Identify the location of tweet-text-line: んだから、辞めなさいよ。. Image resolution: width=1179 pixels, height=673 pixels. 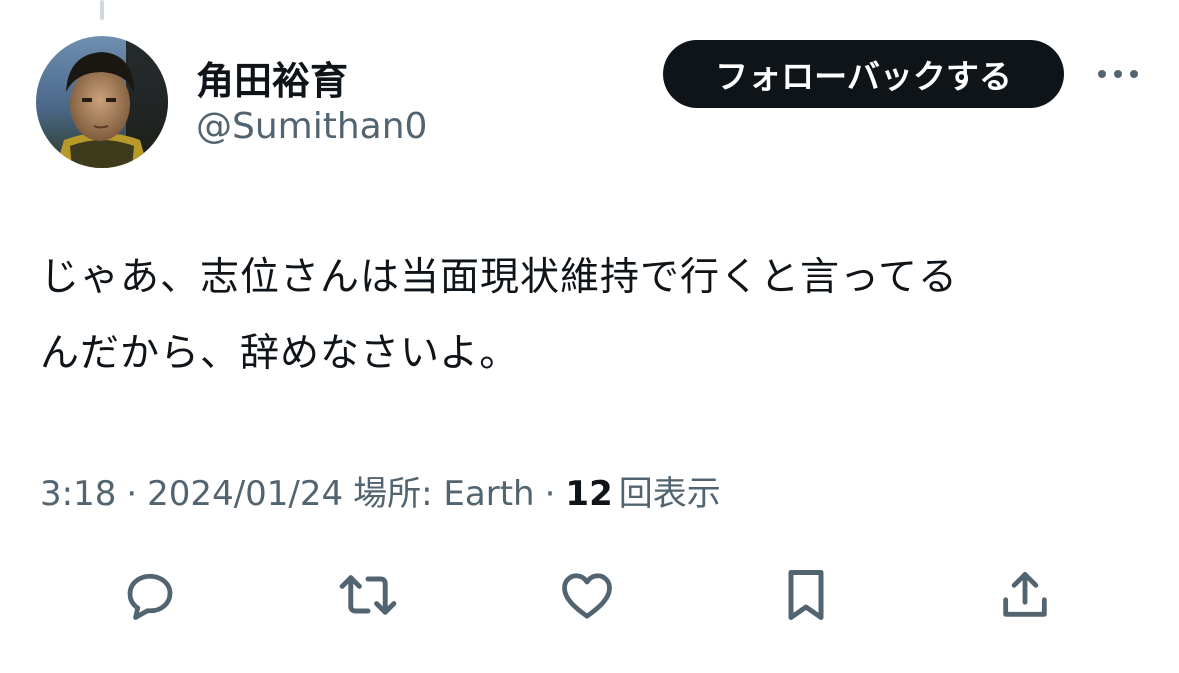
(280, 353).